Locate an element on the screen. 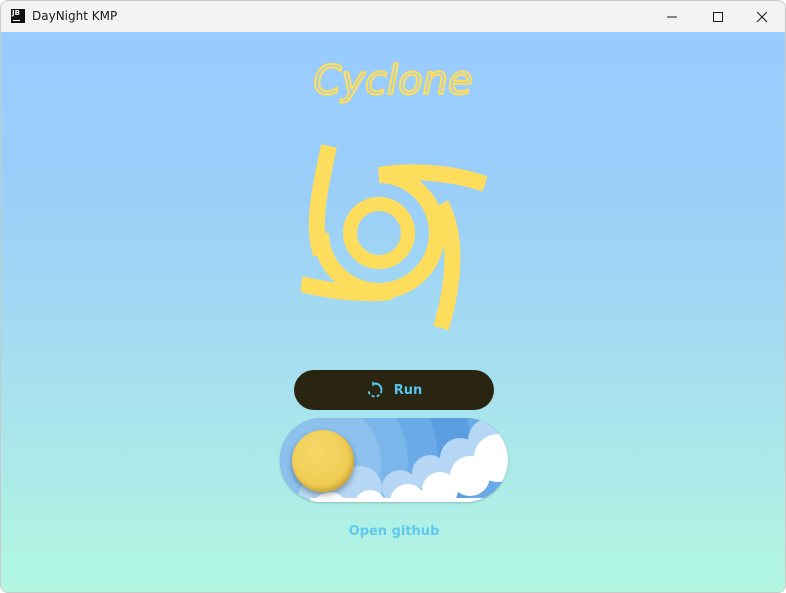 Image resolution: width=786 pixels, height=593 pixels. window-title: DayNight KMP is located at coordinates (75, 16).